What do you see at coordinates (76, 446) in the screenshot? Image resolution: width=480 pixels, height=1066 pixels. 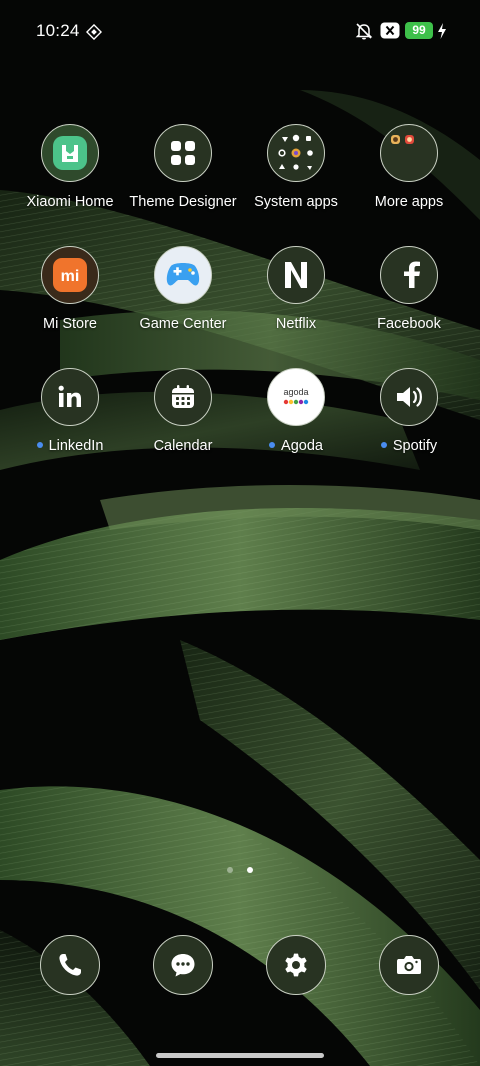 I see `app-label: LinkedIn` at bounding box center [76, 446].